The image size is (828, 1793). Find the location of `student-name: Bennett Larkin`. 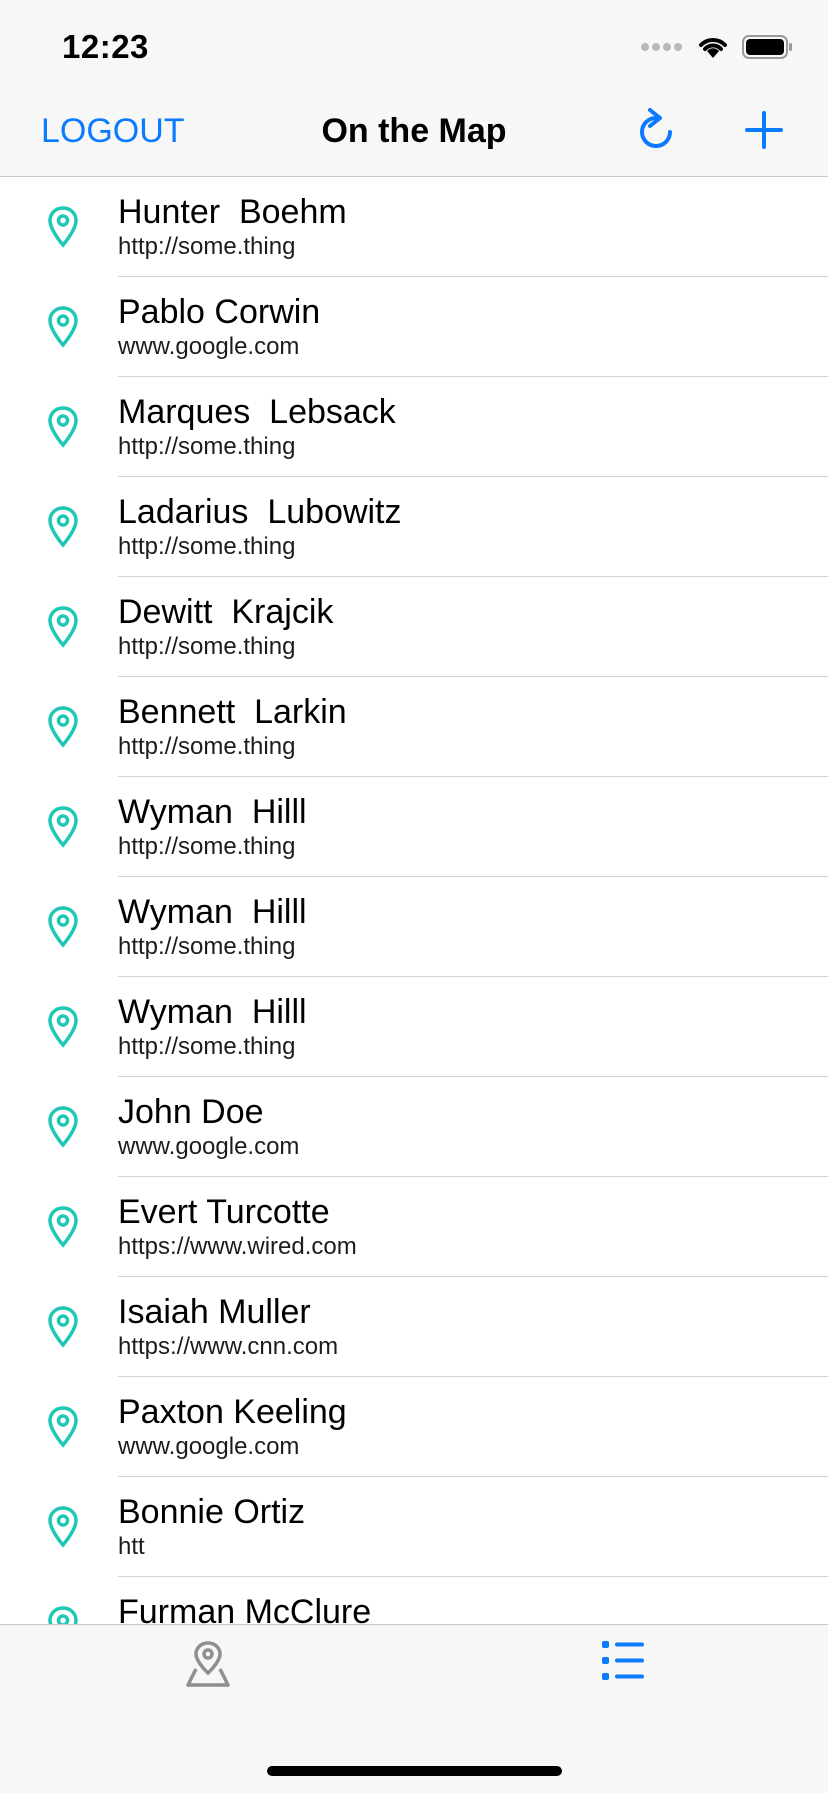

student-name: Bennett Larkin is located at coordinates (232, 712).